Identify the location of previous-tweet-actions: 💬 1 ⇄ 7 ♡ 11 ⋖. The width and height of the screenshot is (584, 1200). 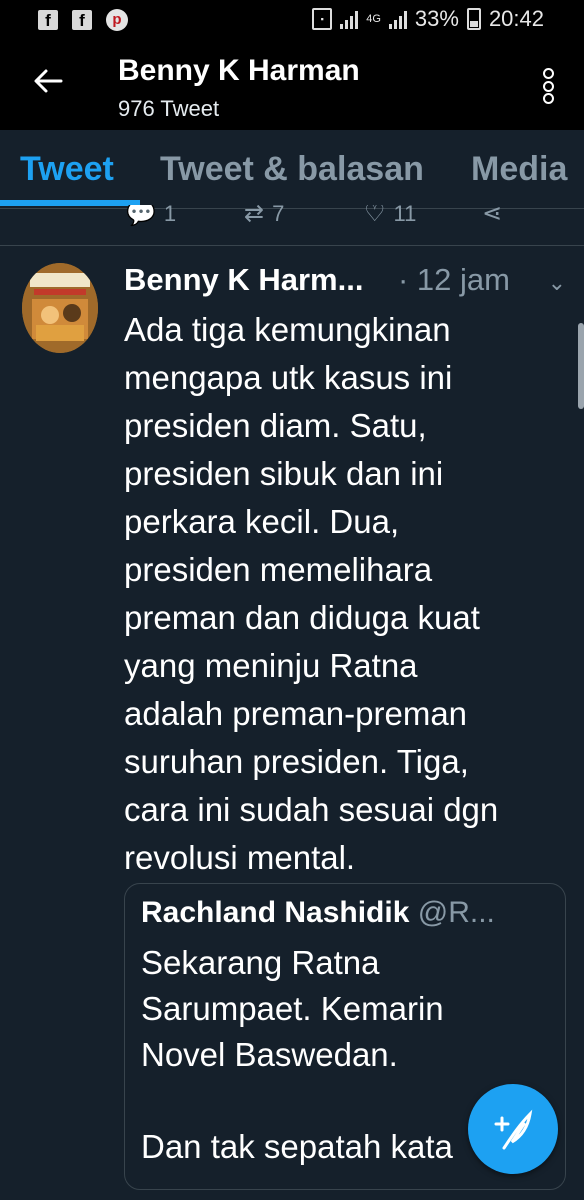
(292, 225).